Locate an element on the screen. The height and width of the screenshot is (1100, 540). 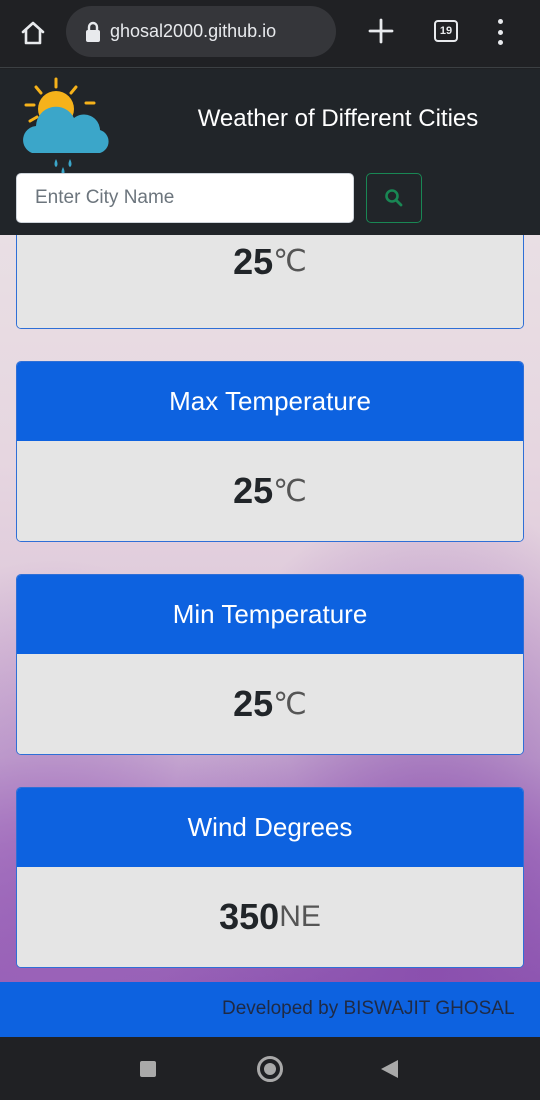
nav-home-icon is located at coordinates (270, 1069).